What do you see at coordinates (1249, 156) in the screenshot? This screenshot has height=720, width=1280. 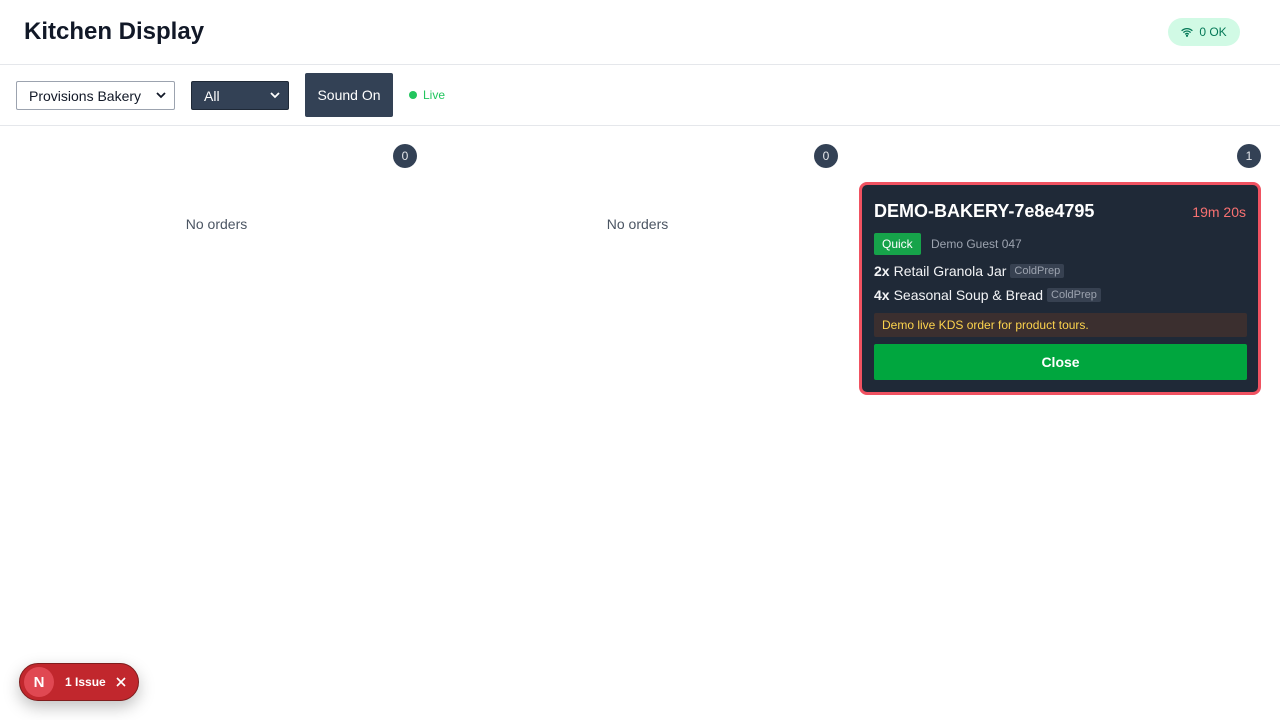 I see `column-count-badge: 1` at bounding box center [1249, 156].